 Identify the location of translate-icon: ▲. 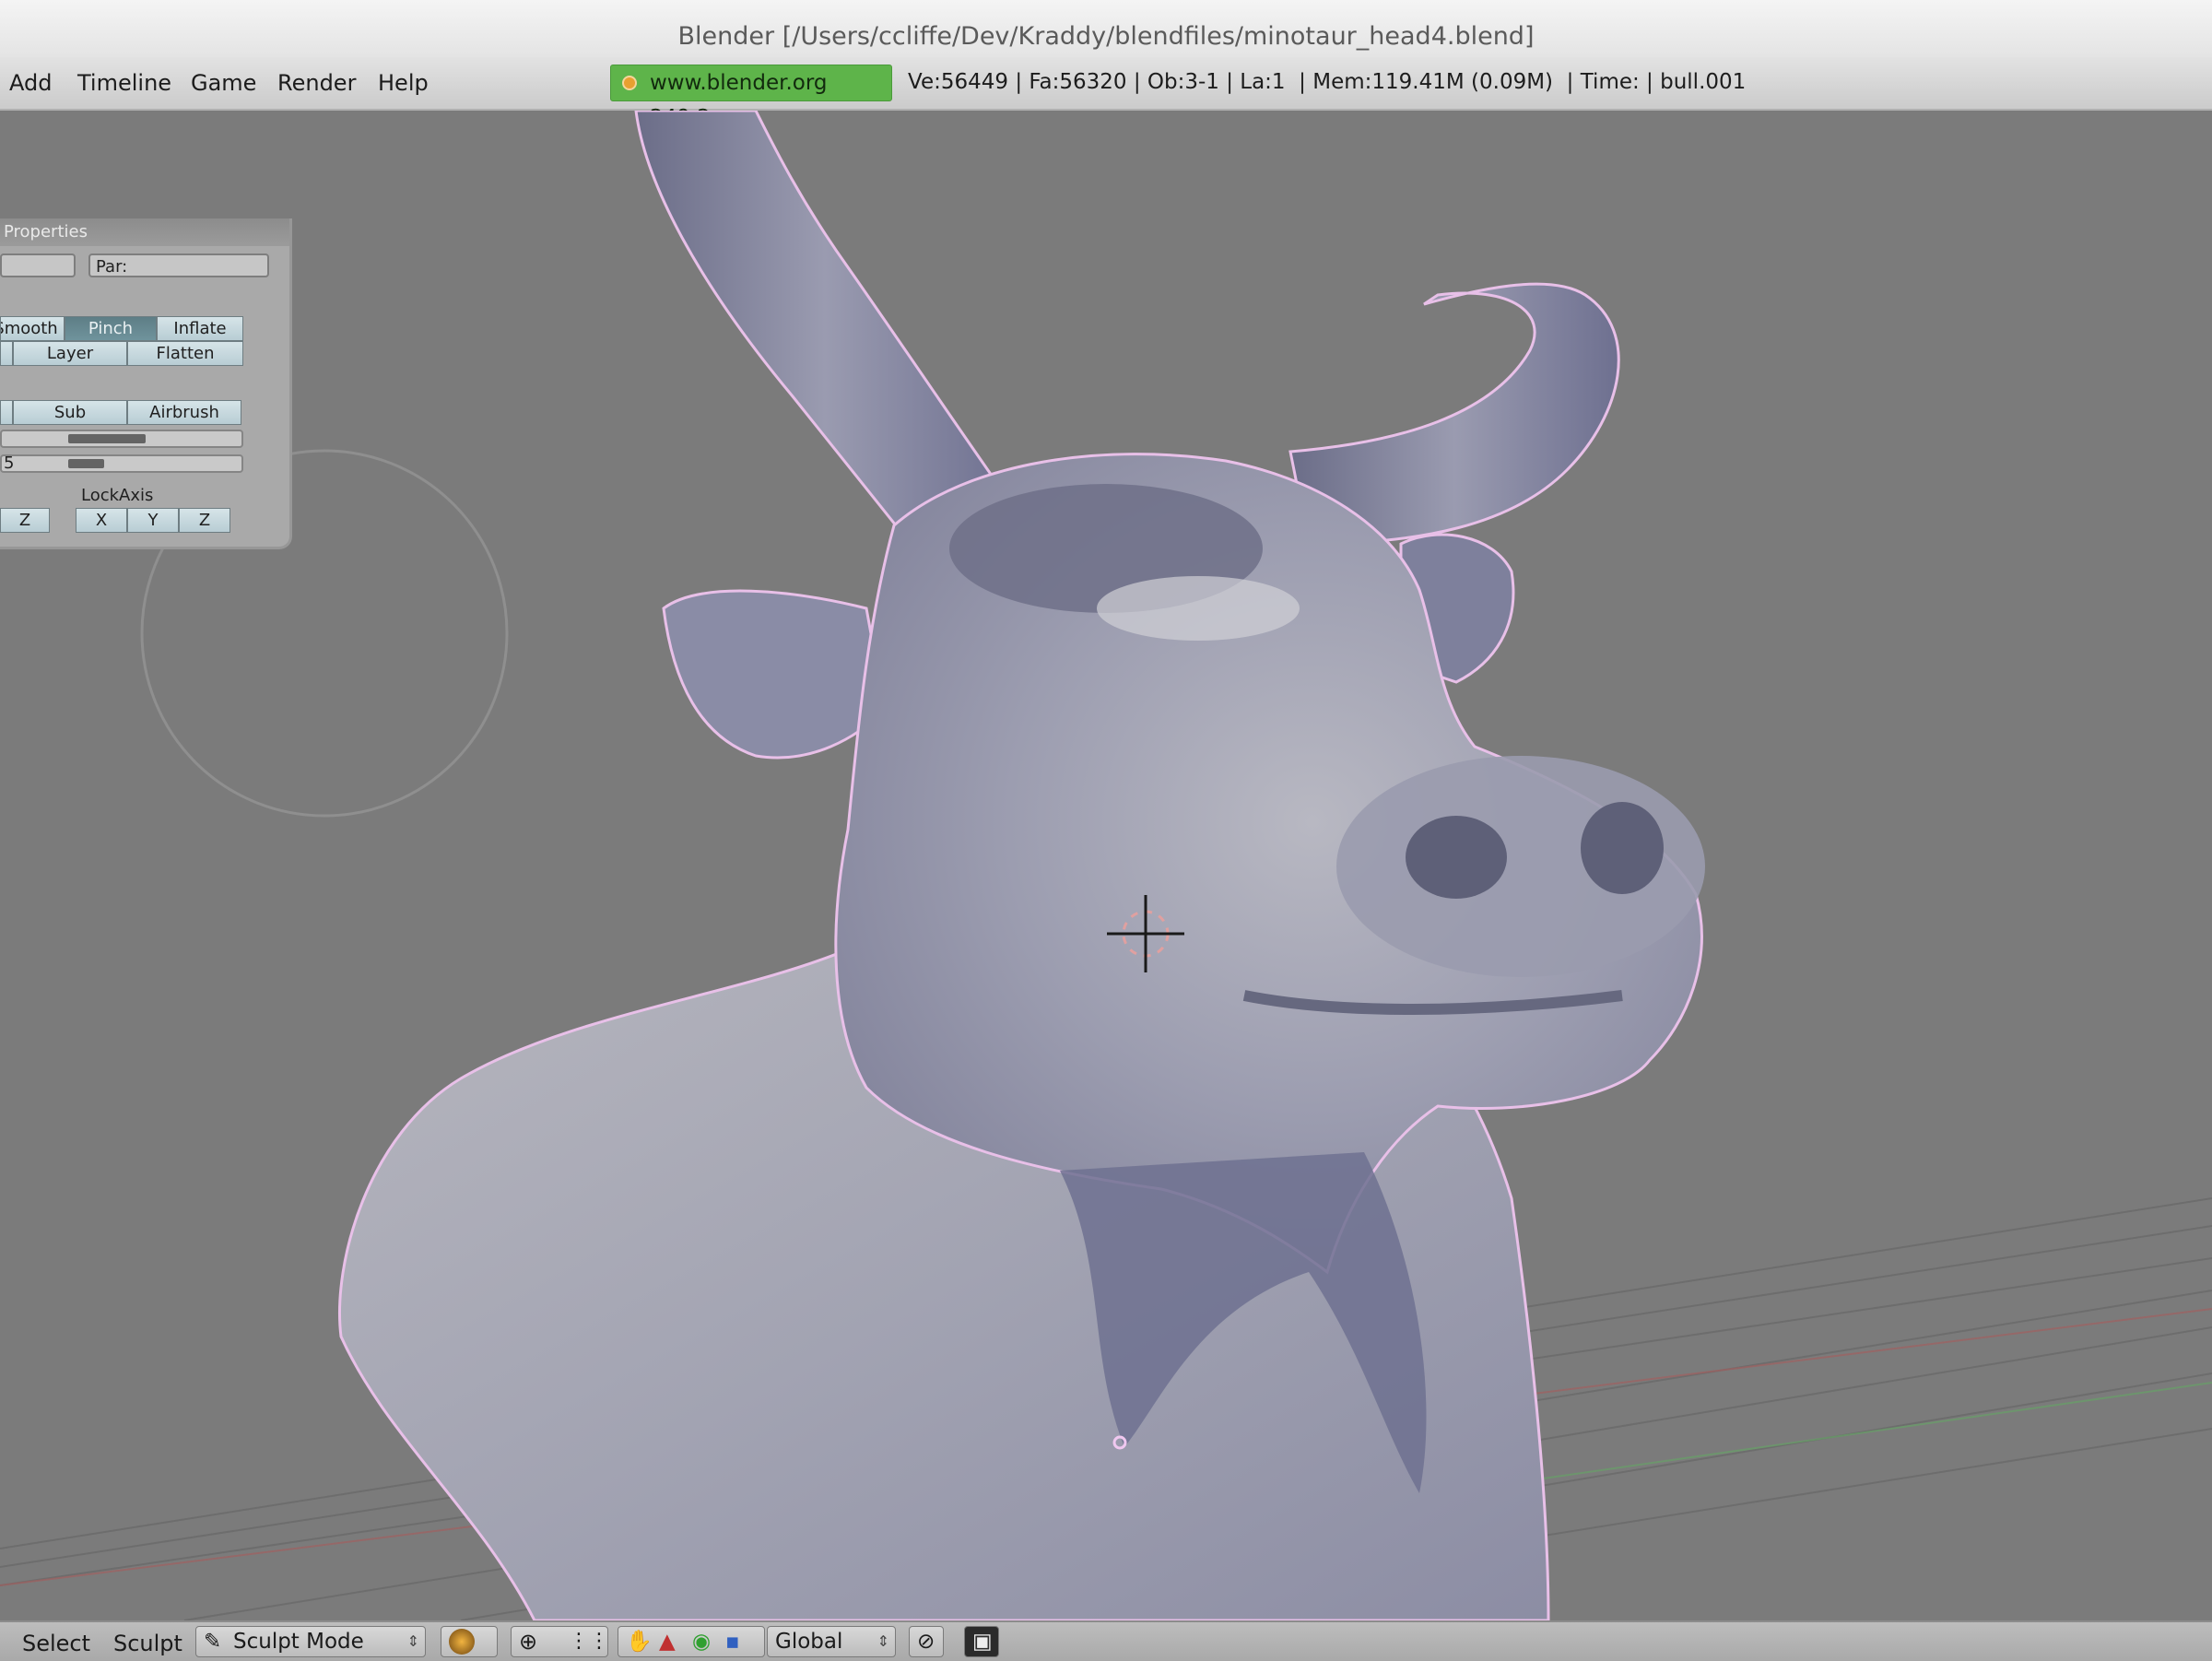
(667, 1642).